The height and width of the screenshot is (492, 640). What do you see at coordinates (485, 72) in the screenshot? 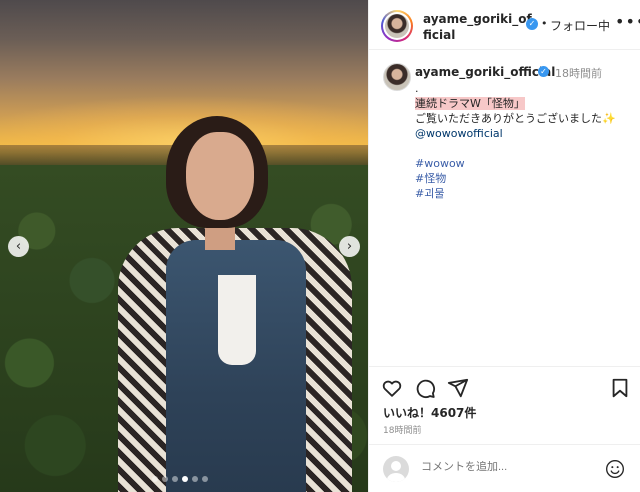
I see `caption-username: ayame_goriki_official` at bounding box center [485, 72].